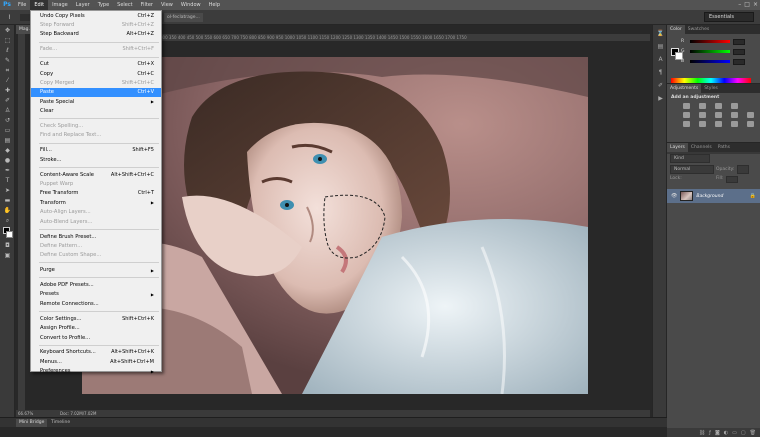 Image resolution: width=760 pixels, height=437 pixels. I want to click on dodge-tool-icon: ●, so click(7, 160).